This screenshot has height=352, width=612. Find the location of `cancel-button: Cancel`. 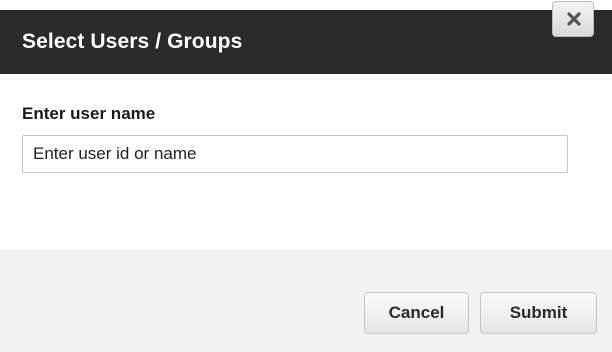

cancel-button: Cancel is located at coordinates (416, 313).